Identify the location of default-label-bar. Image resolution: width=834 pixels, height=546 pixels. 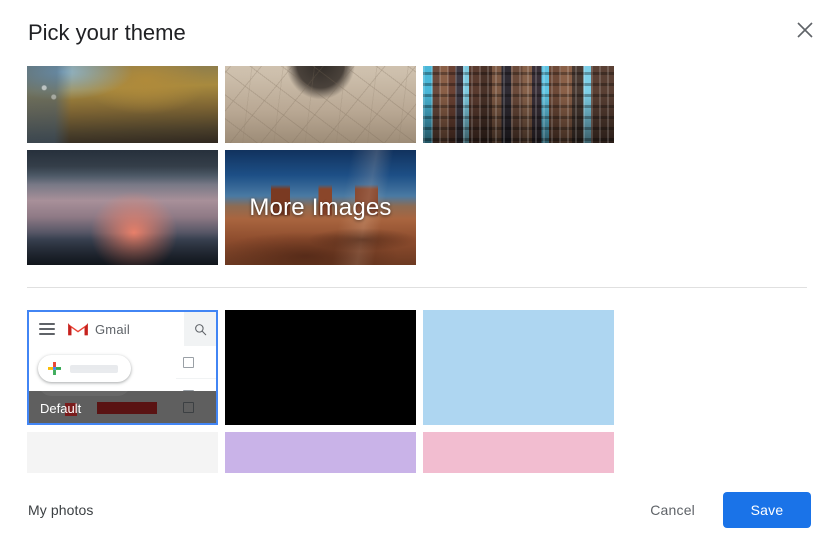
(127, 408).